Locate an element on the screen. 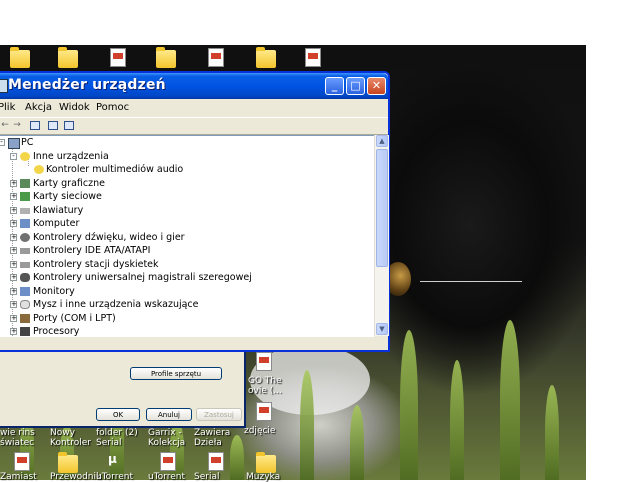 The height and width of the screenshot is (482, 640). utorrent-icon: µ is located at coordinates (118, 461).